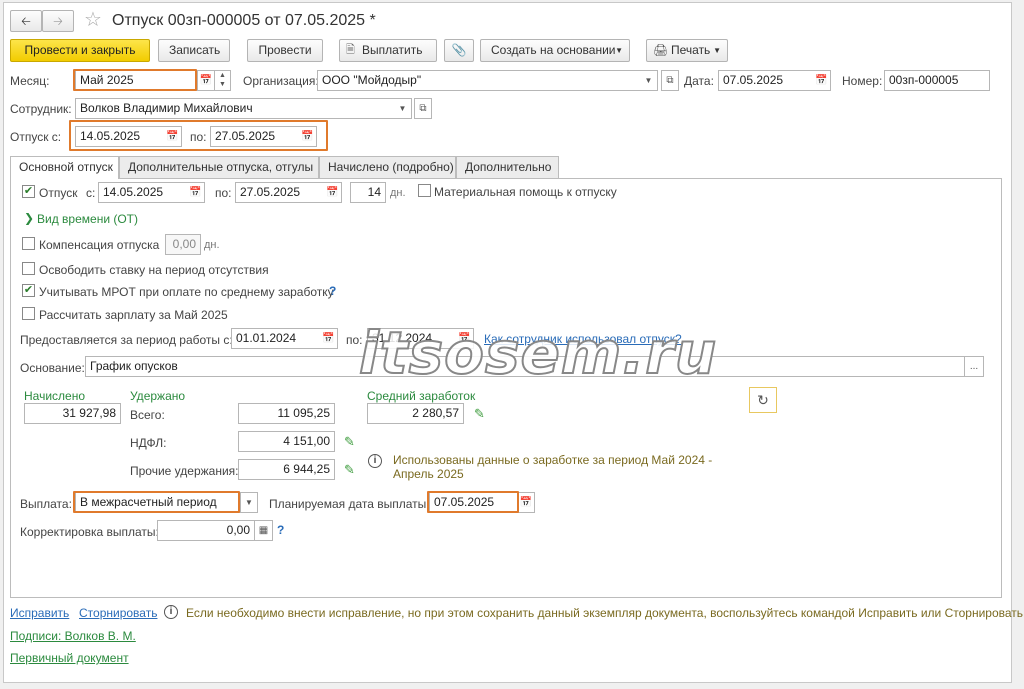 The height and width of the screenshot is (689, 1024). Describe the element at coordinates (46, 504) in the screenshot. I see `payment-label: Выплата:` at that location.